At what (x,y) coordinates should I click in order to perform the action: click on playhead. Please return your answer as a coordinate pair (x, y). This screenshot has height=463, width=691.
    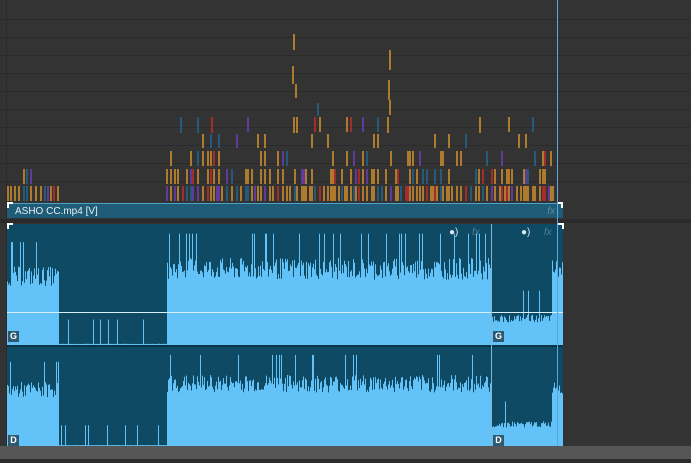
    Looking at the image, I should click on (557, 223).